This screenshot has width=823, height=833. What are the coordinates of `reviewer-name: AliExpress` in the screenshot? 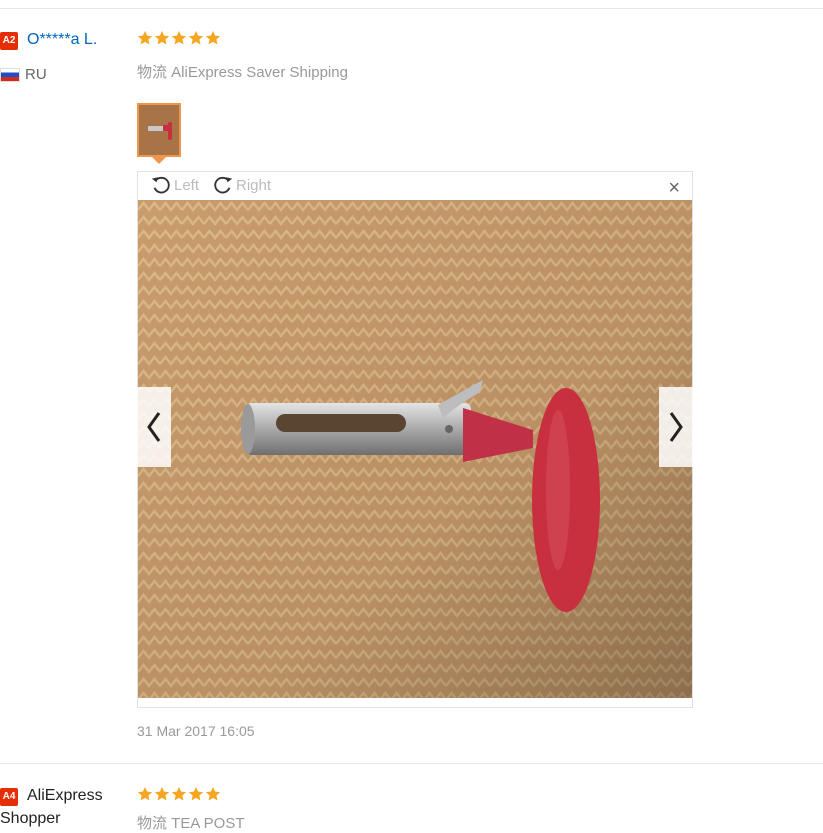 It's located at (65, 796).